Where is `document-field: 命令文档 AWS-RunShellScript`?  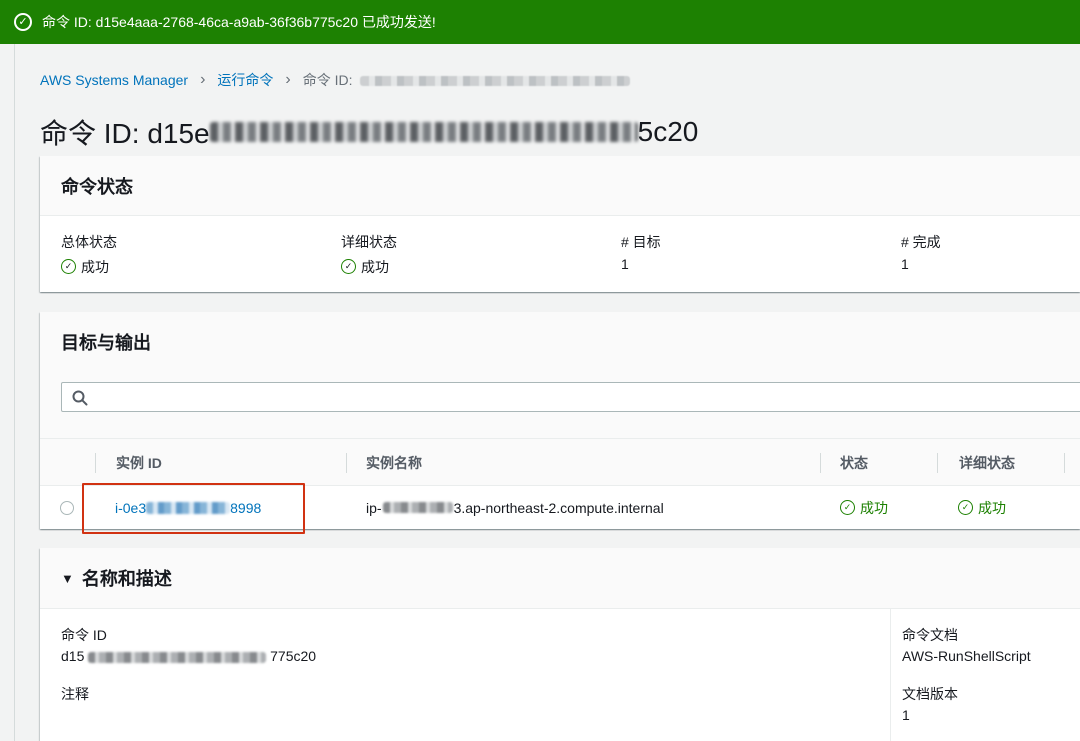
document-field: 命令文档 AWS-RunShellScript is located at coordinates (966, 645).